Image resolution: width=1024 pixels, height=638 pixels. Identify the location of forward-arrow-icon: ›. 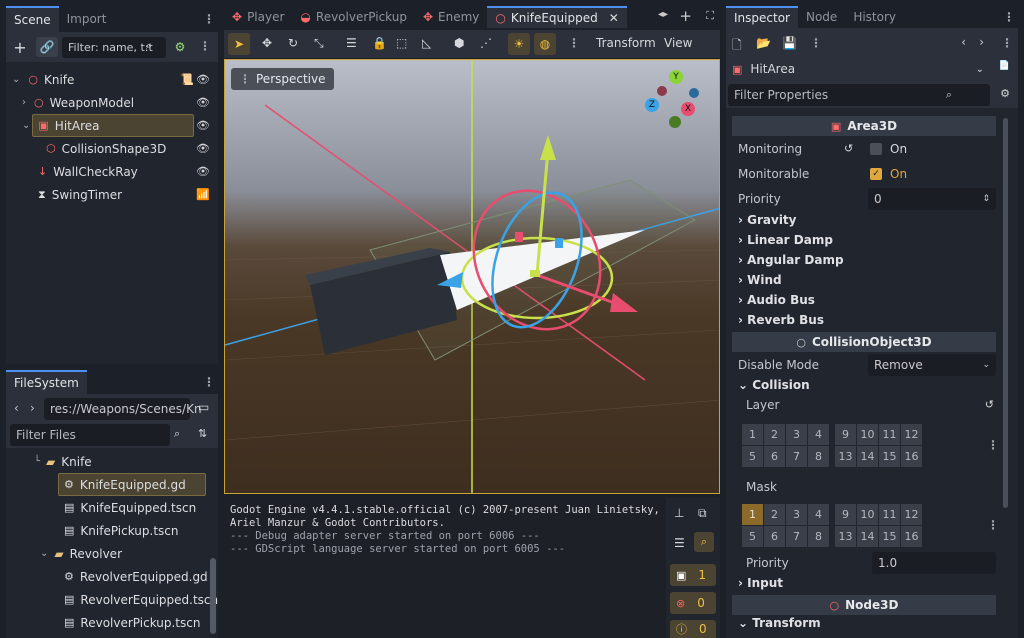
(32, 408).